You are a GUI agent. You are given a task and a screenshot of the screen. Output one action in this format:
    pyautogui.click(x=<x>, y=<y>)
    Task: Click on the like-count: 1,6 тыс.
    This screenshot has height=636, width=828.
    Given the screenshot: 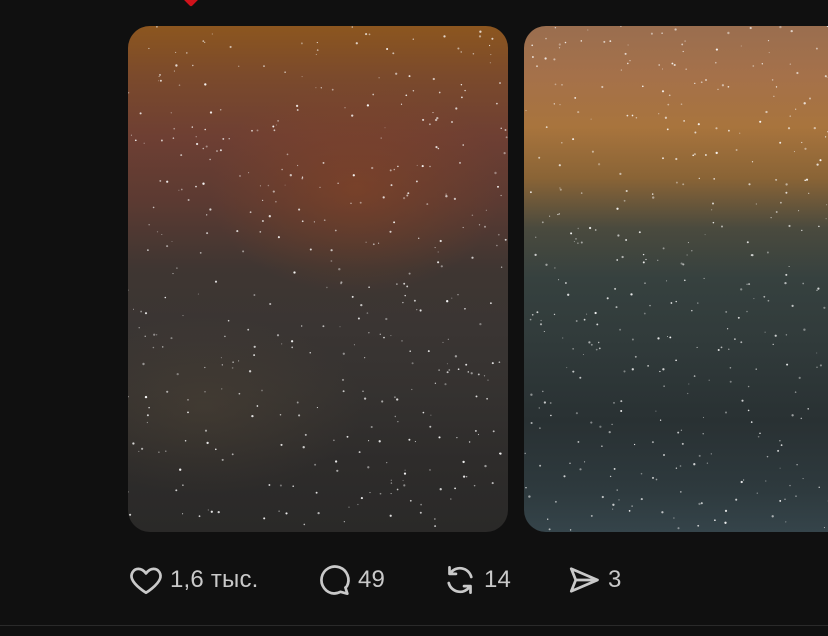 What is the action you would take?
    pyautogui.click(x=214, y=579)
    